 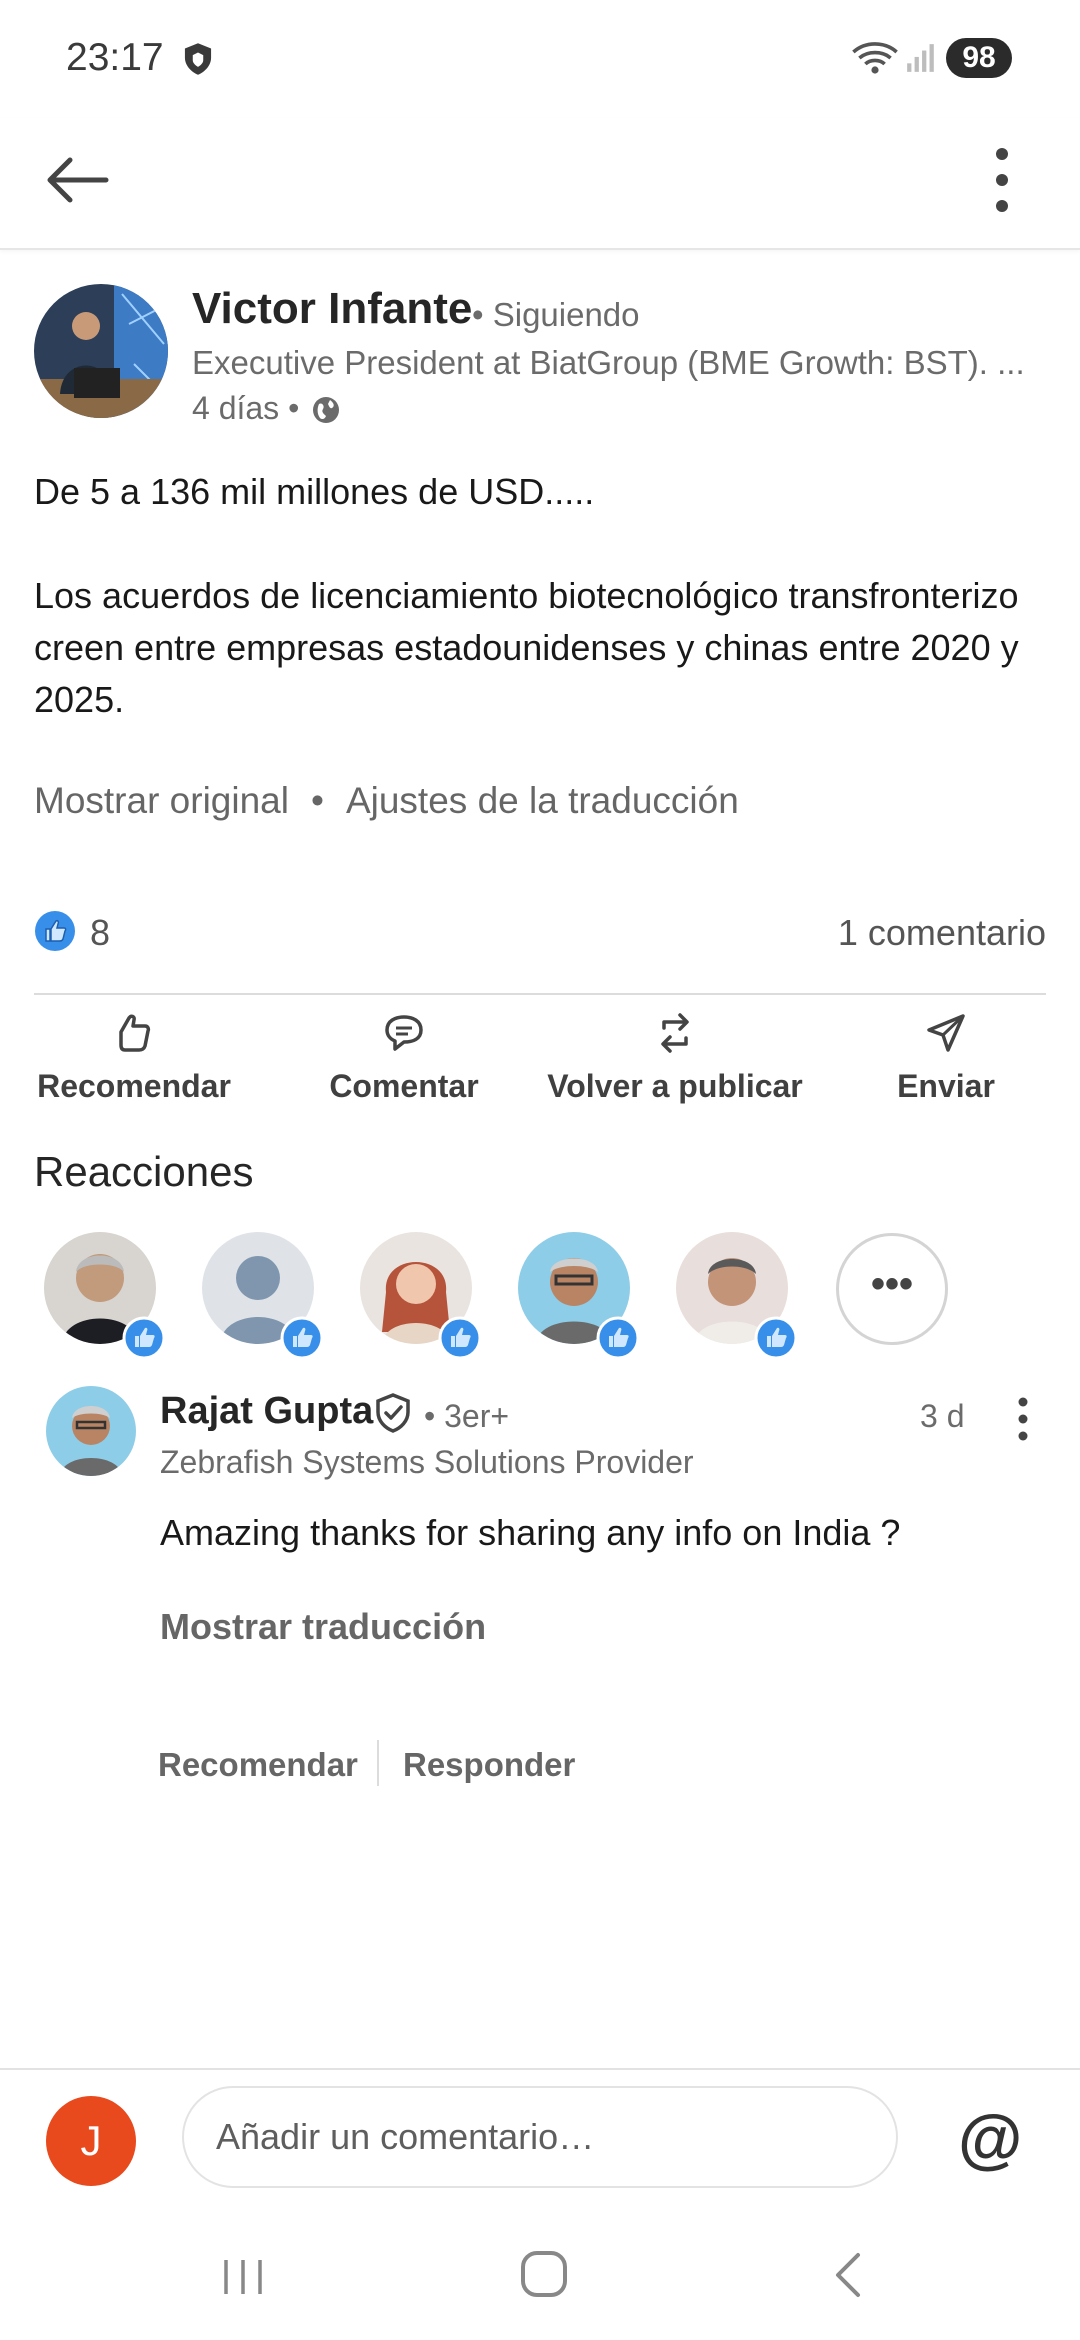 What do you see at coordinates (942, 1416) in the screenshot?
I see `comment-age: 3 d` at bounding box center [942, 1416].